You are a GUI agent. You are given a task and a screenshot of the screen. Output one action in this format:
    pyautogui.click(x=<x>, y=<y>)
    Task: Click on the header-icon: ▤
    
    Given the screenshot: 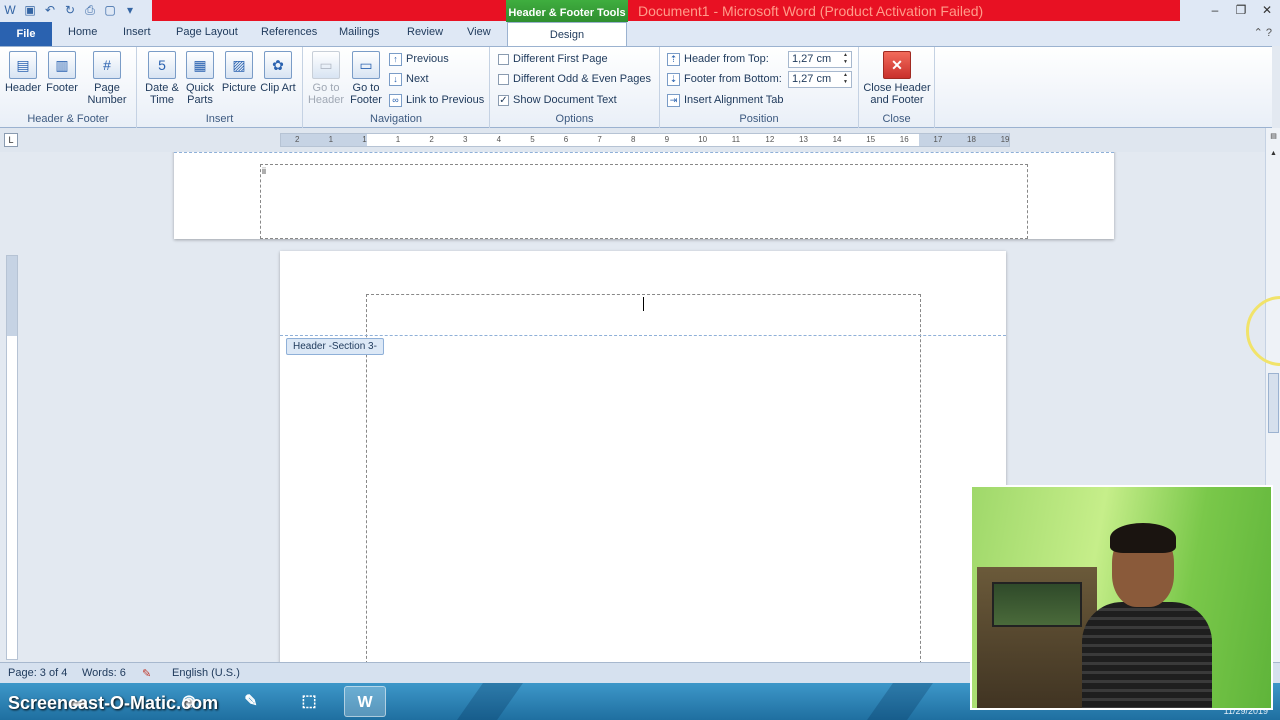 What is the action you would take?
    pyautogui.click(x=23, y=65)
    